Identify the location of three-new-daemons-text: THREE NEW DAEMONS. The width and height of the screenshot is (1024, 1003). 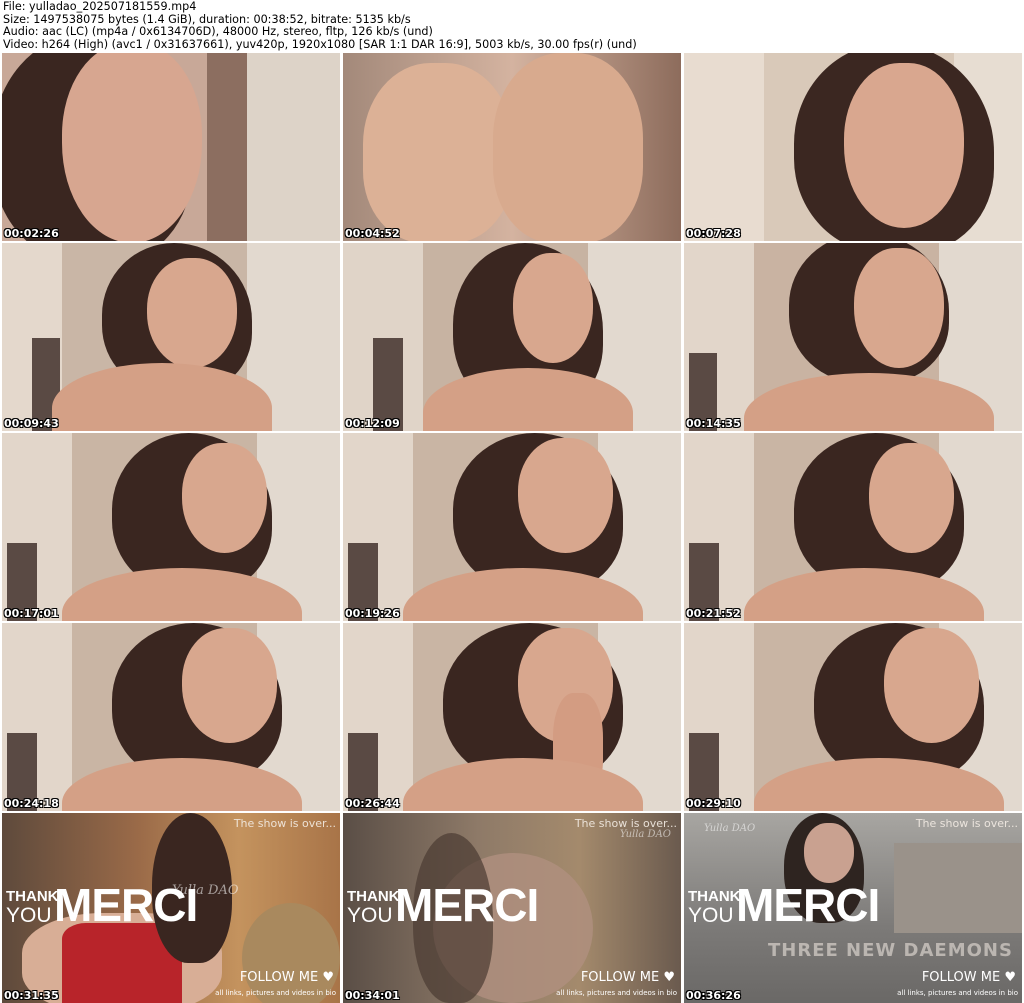
(890, 950).